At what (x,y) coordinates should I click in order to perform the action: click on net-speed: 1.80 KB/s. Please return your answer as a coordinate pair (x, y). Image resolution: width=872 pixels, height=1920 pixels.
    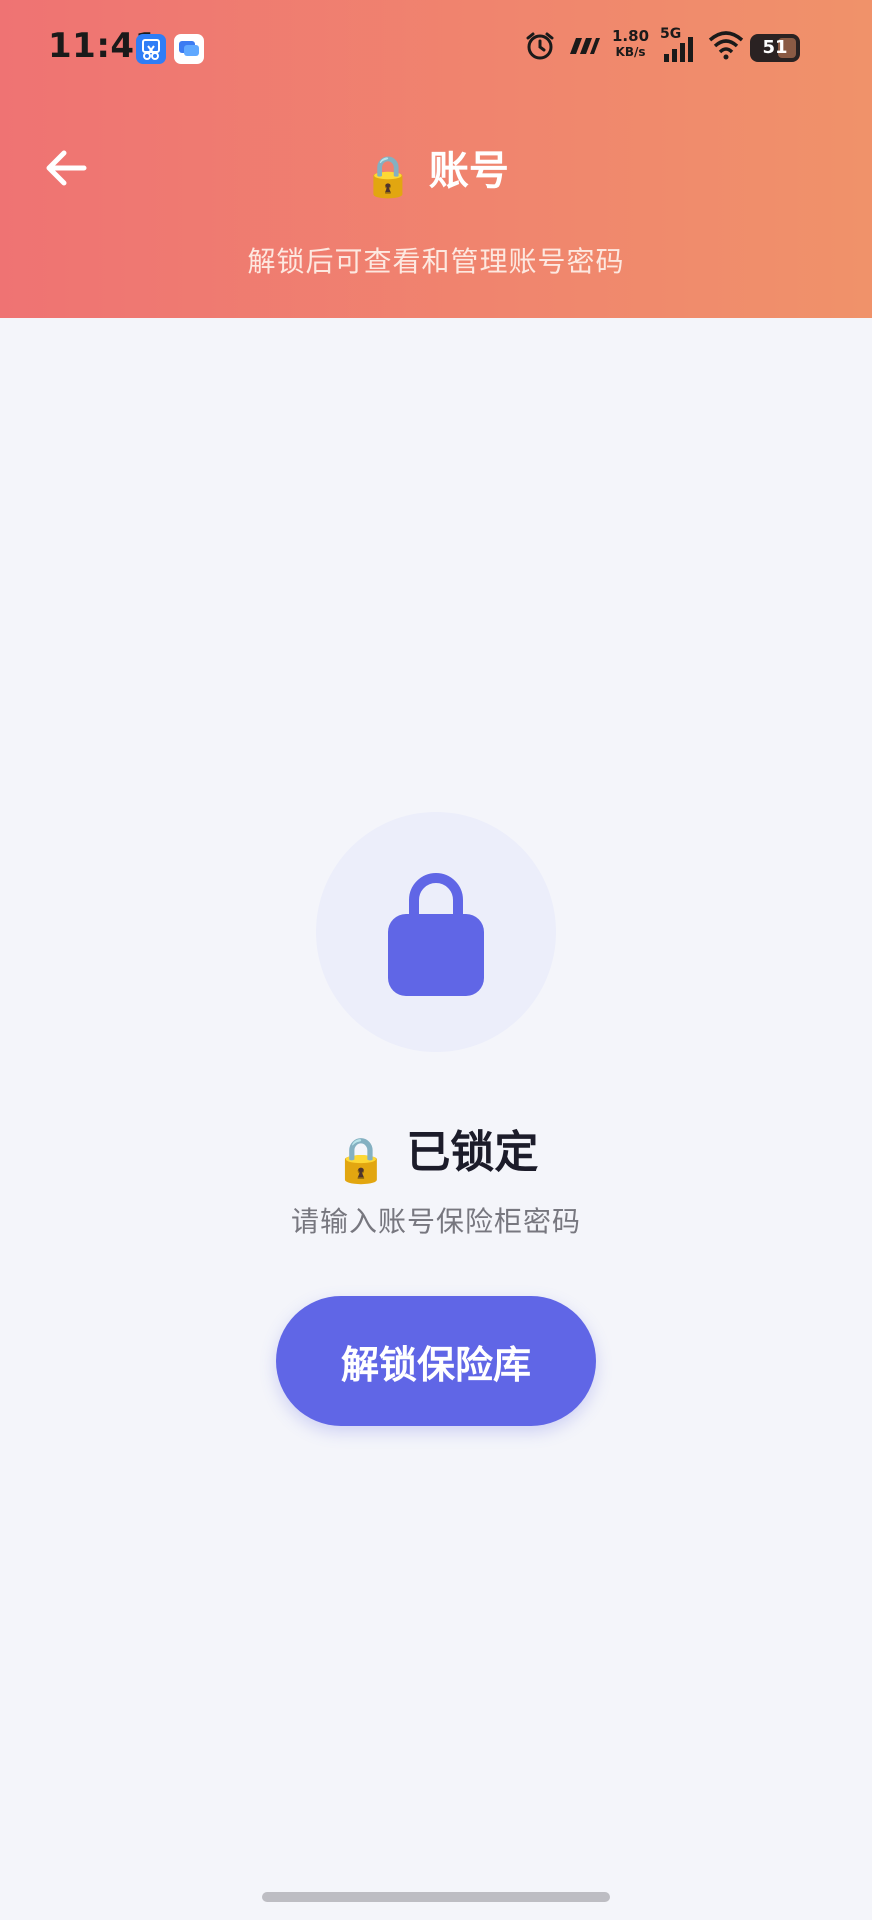
    Looking at the image, I should click on (630, 44).